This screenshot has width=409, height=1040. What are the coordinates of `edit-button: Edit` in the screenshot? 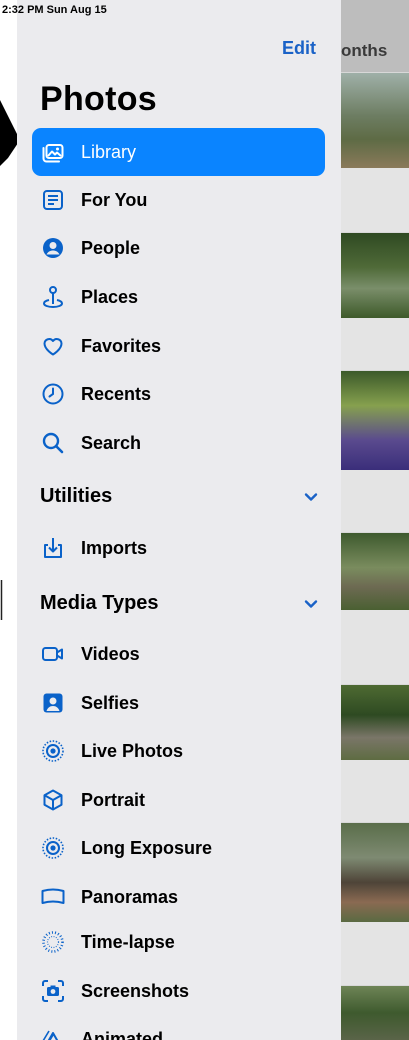 It's located at (299, 48).